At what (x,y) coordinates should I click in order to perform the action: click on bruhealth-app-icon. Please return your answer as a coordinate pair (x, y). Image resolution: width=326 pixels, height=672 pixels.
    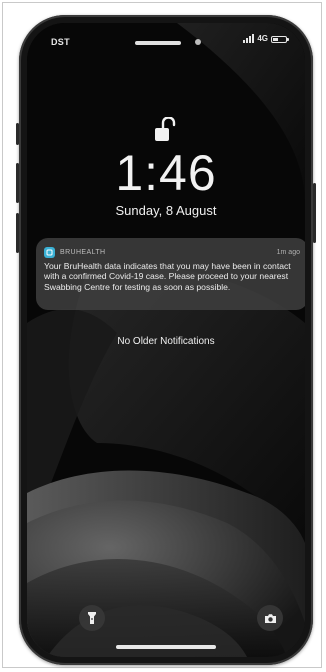
    Looking at the image, I should click on (49, 252).